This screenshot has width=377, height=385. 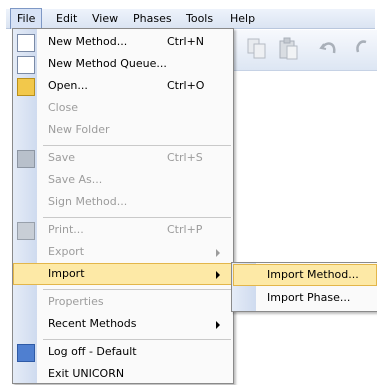 I want to click on menu-item-import: Import, so click(x=123, y=274).